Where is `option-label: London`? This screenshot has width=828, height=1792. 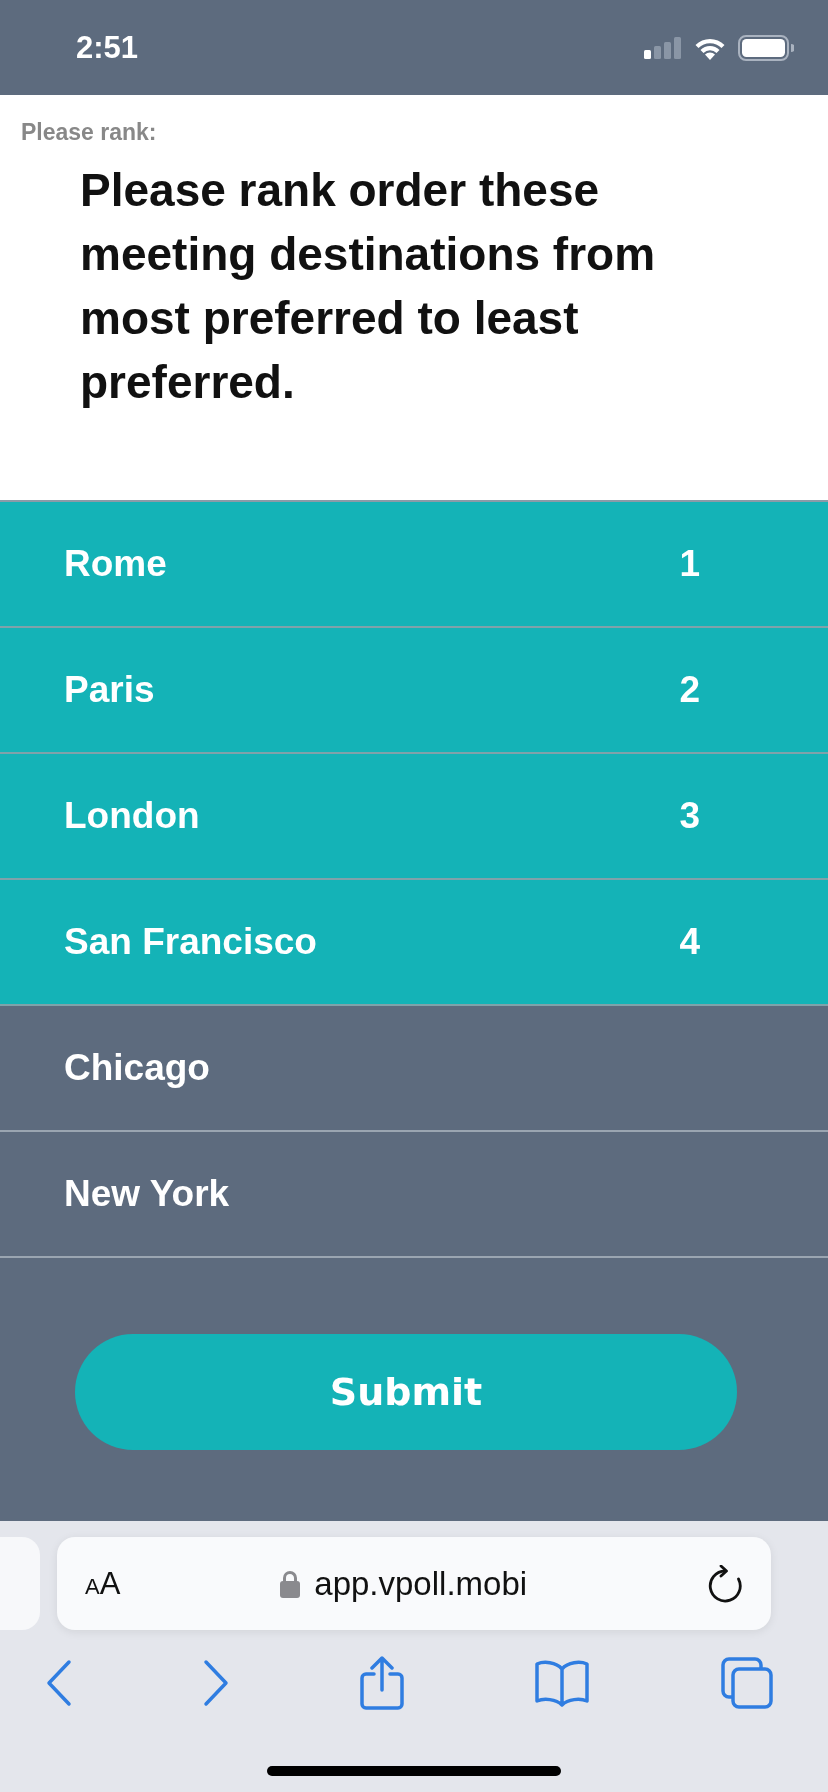 option-label: London is located at coordinates (132, 816).